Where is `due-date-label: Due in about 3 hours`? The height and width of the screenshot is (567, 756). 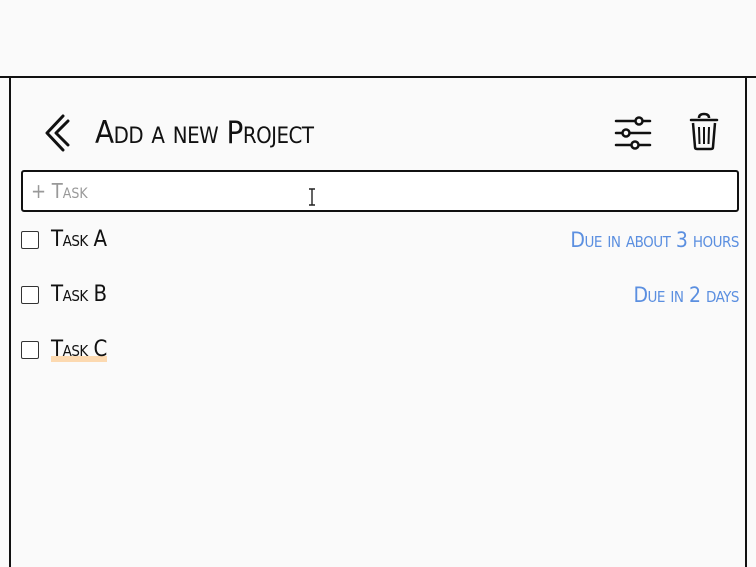 due-date-label: Due in about 3 hours is located at coordinates (654, 240).